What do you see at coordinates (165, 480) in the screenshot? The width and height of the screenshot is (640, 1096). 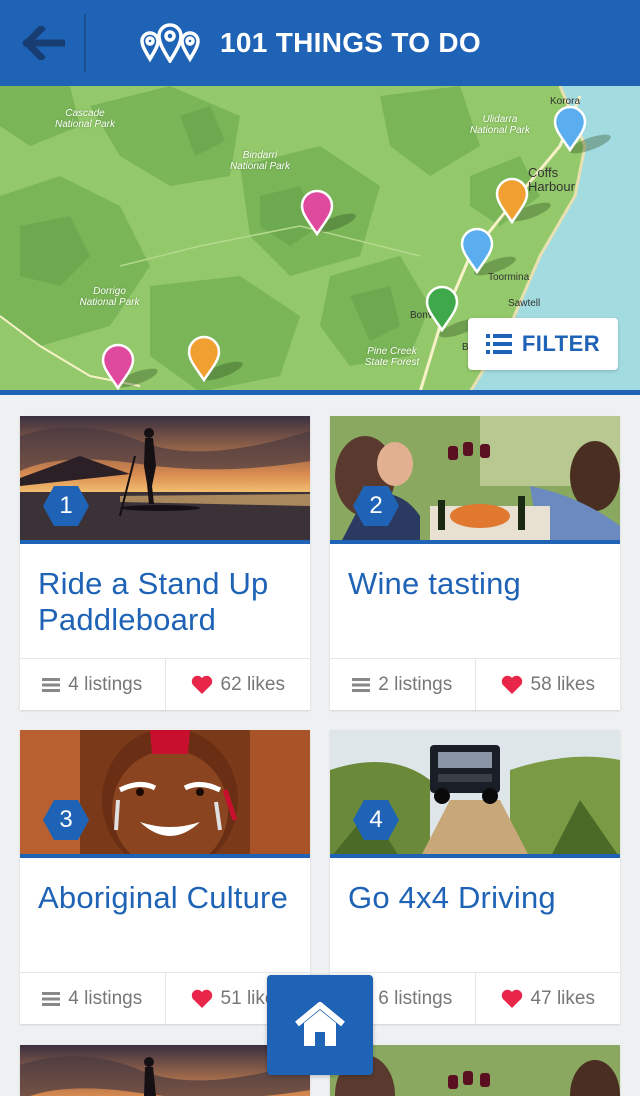 I see `card-image: 1` at bounding box center [165, 480].